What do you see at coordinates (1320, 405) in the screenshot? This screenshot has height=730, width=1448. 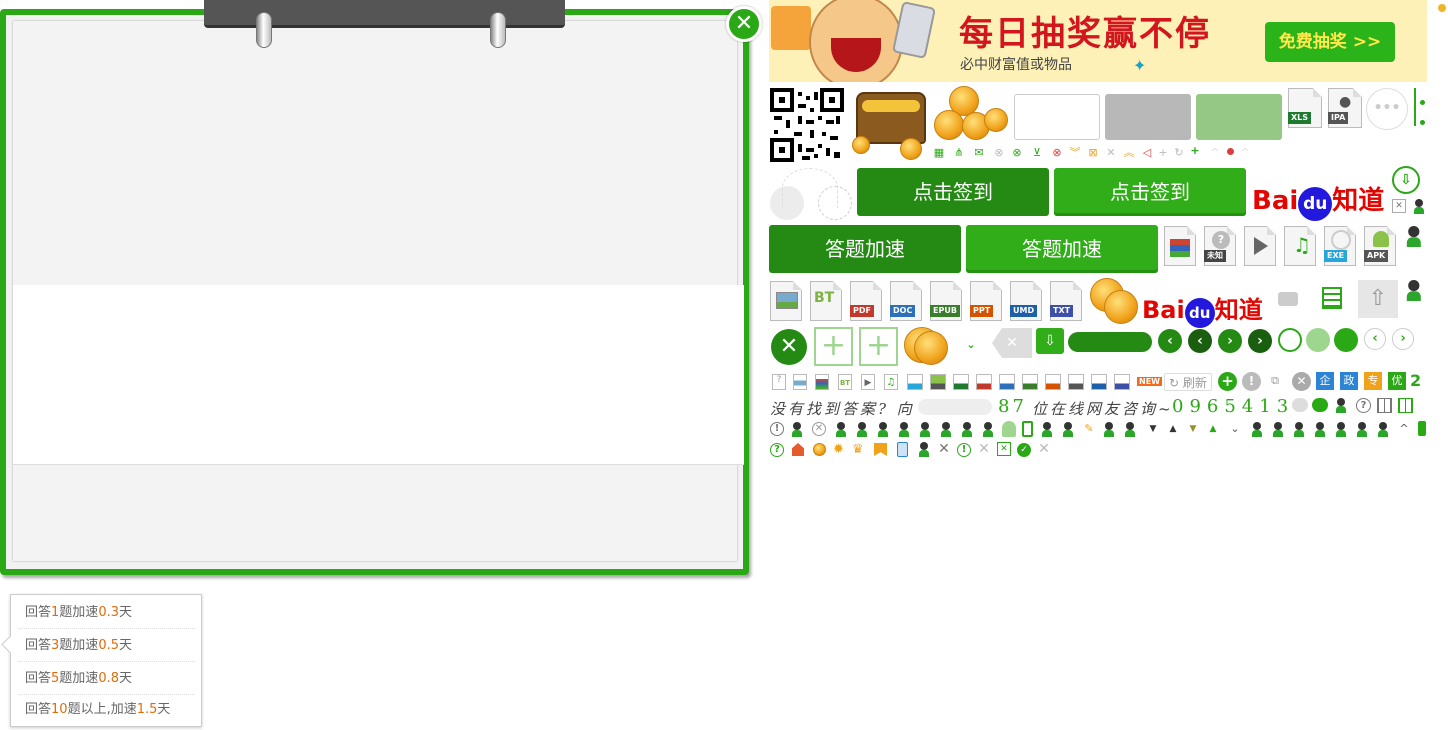 I see `comment-icon` at bounding box center [1320, 405].